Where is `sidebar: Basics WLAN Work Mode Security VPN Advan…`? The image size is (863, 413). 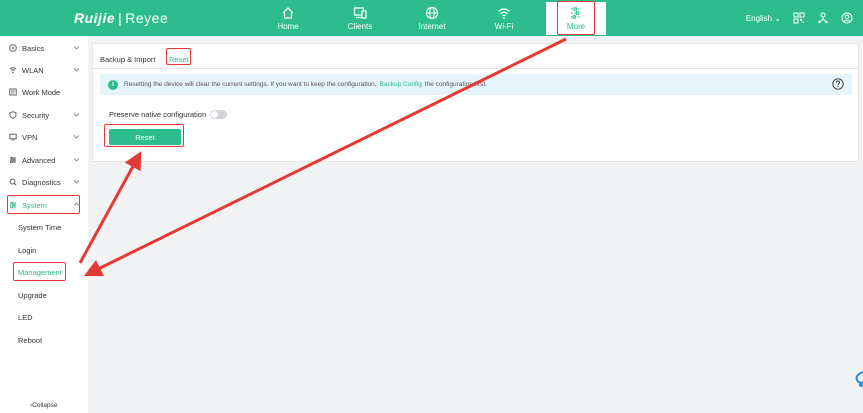
sidebar: Basics WLAN Work Mode Security VPN Advan… is located at coordinates (44, 224).